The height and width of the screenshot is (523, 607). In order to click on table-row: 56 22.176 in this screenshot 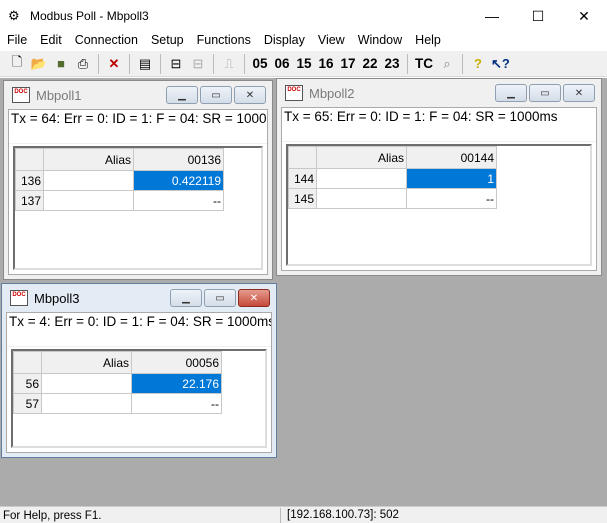, I will do `click(117, 383)`.